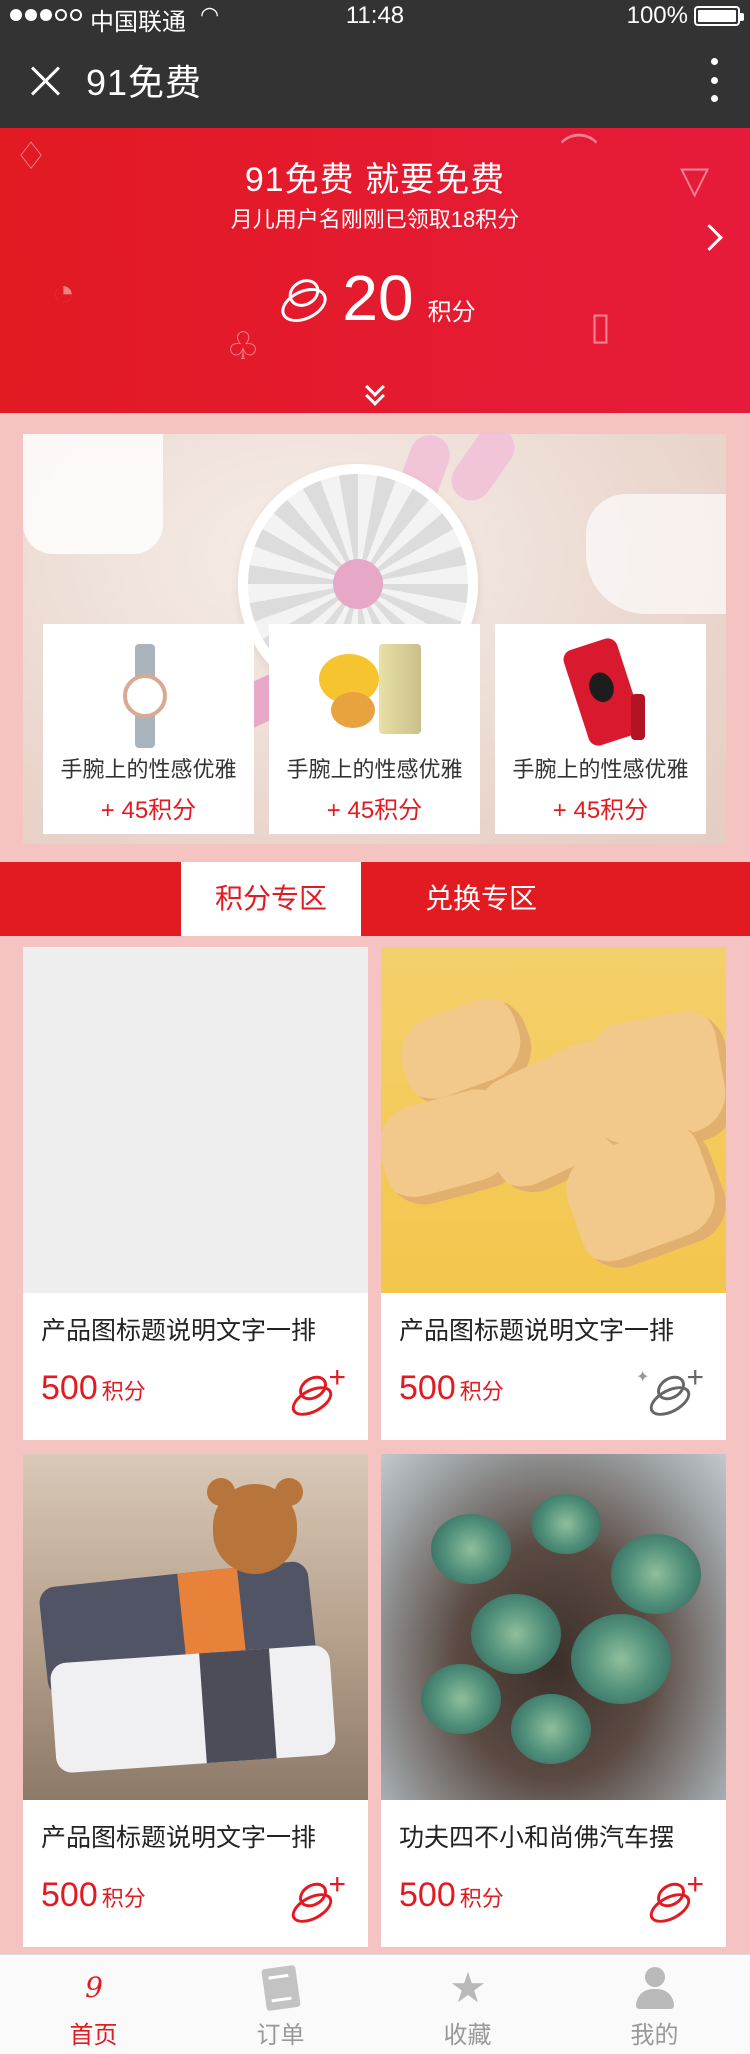 The width and height of the screenshot is (750, 2054). Describe the element at coordinates (714, 80) in the screenshot. I see `more-menu-button` at that location.